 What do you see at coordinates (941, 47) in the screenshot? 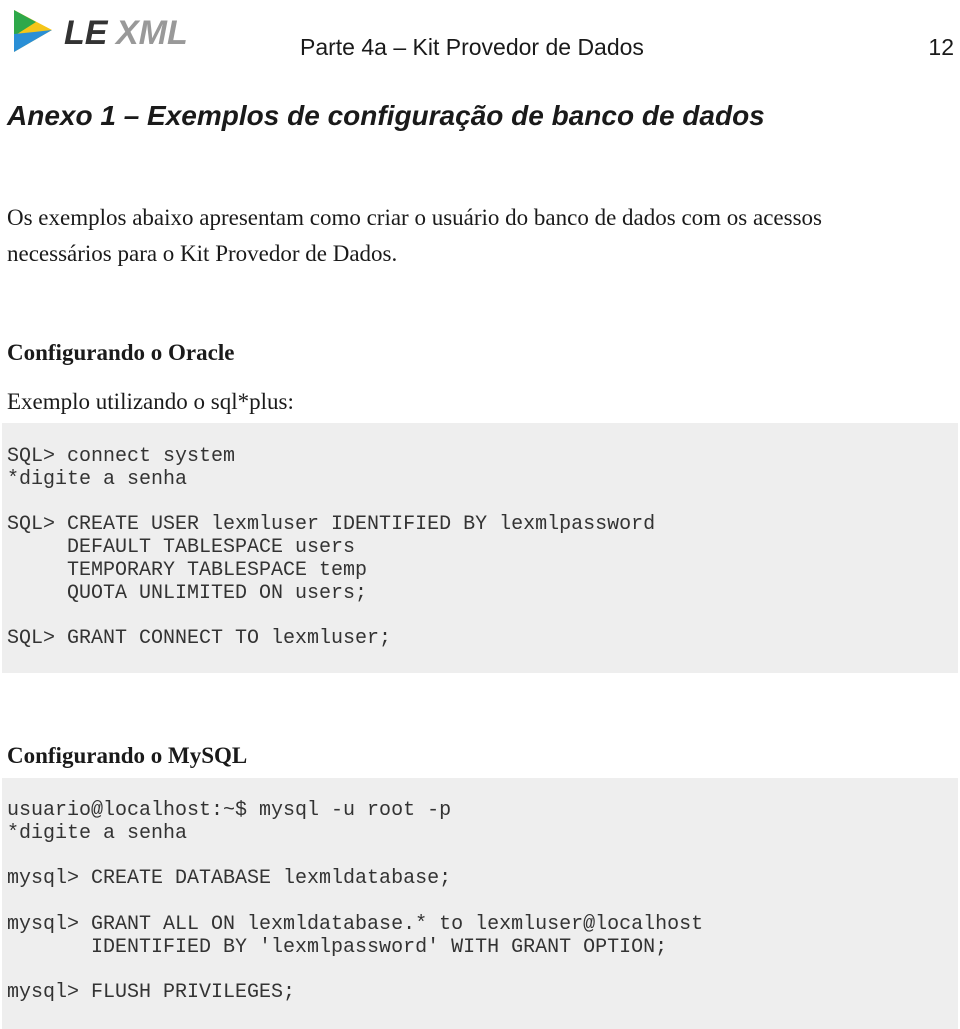
I see `page-number: 12` at bounding box center [941, 47].